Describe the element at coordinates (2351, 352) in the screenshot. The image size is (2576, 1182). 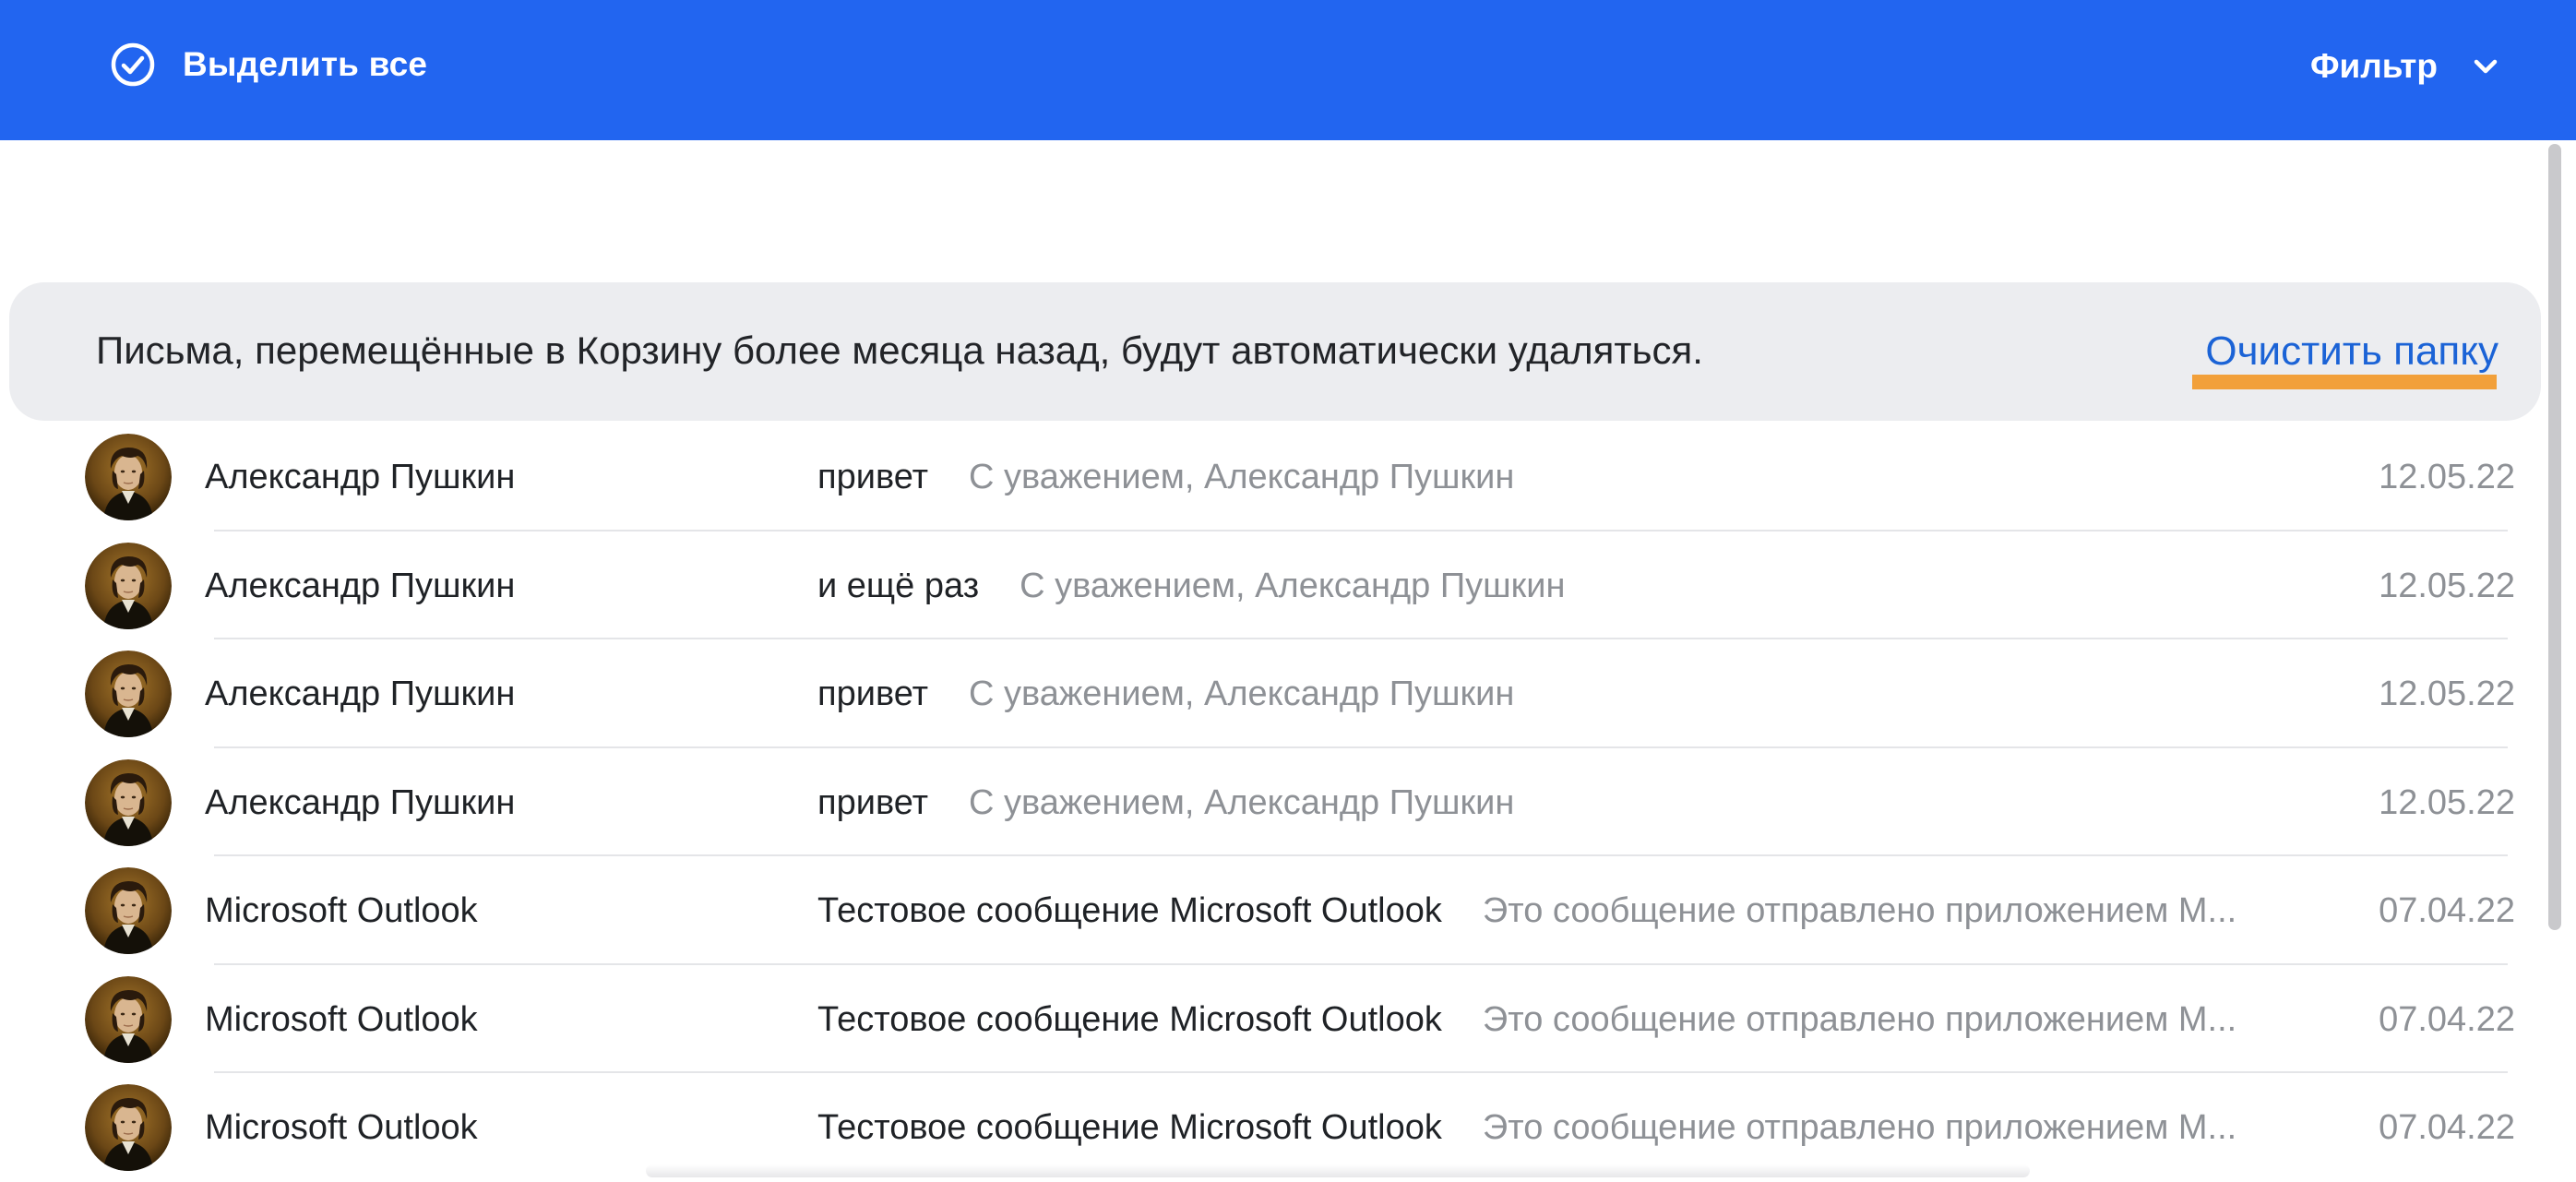
I see `clear-folder-link: Очистить папку` at that location.